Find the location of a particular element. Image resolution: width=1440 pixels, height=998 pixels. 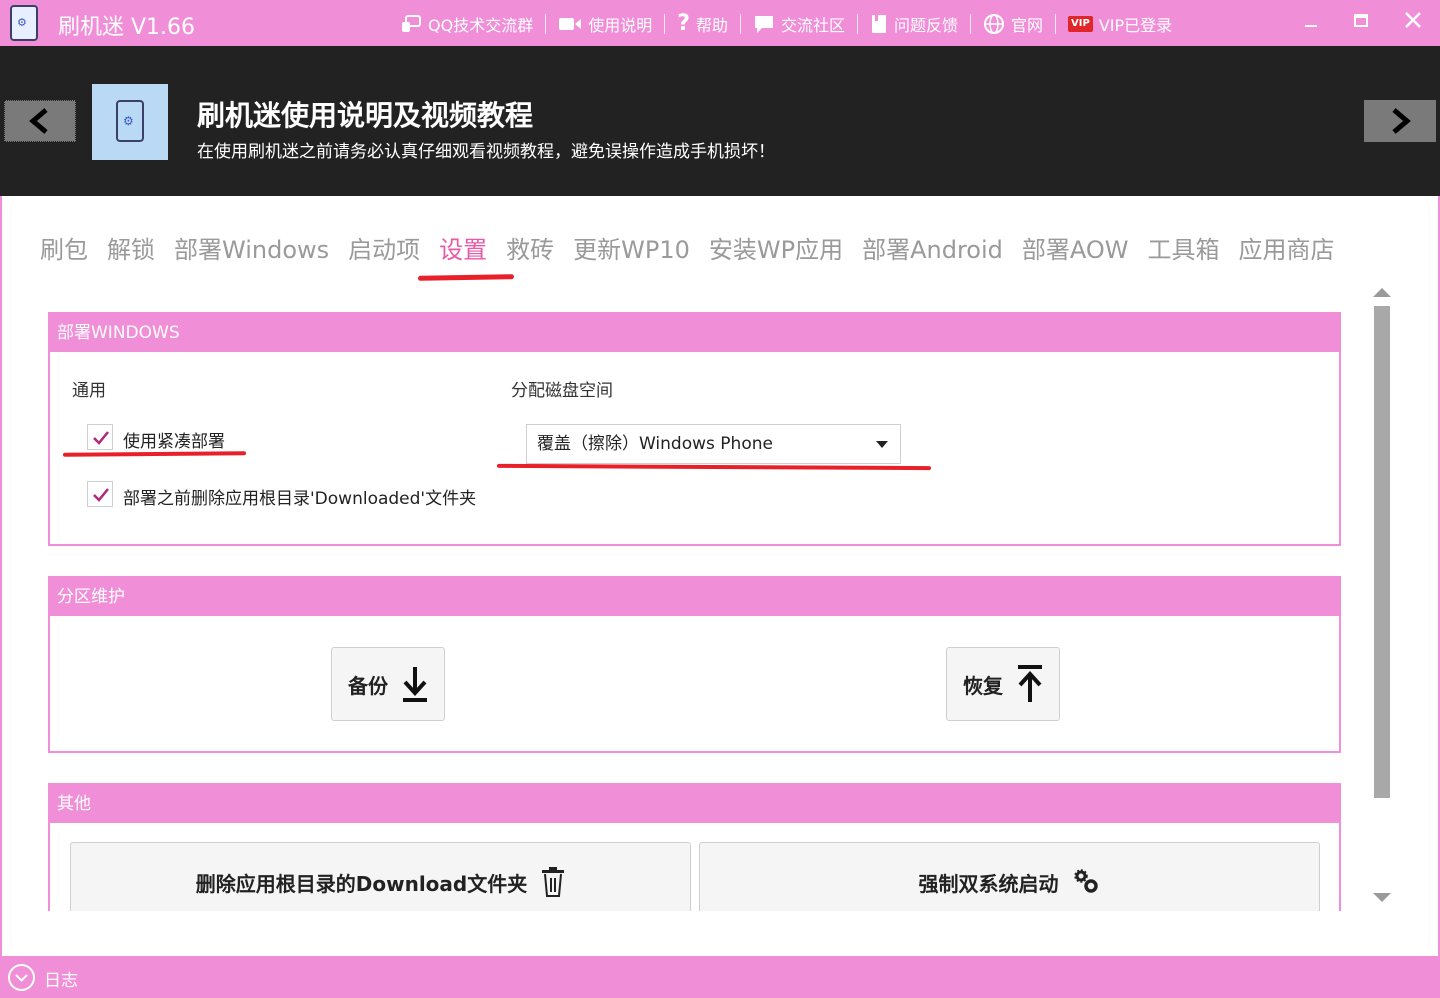

delete-downloaded-checkbox is located at coordinates (100, 494).